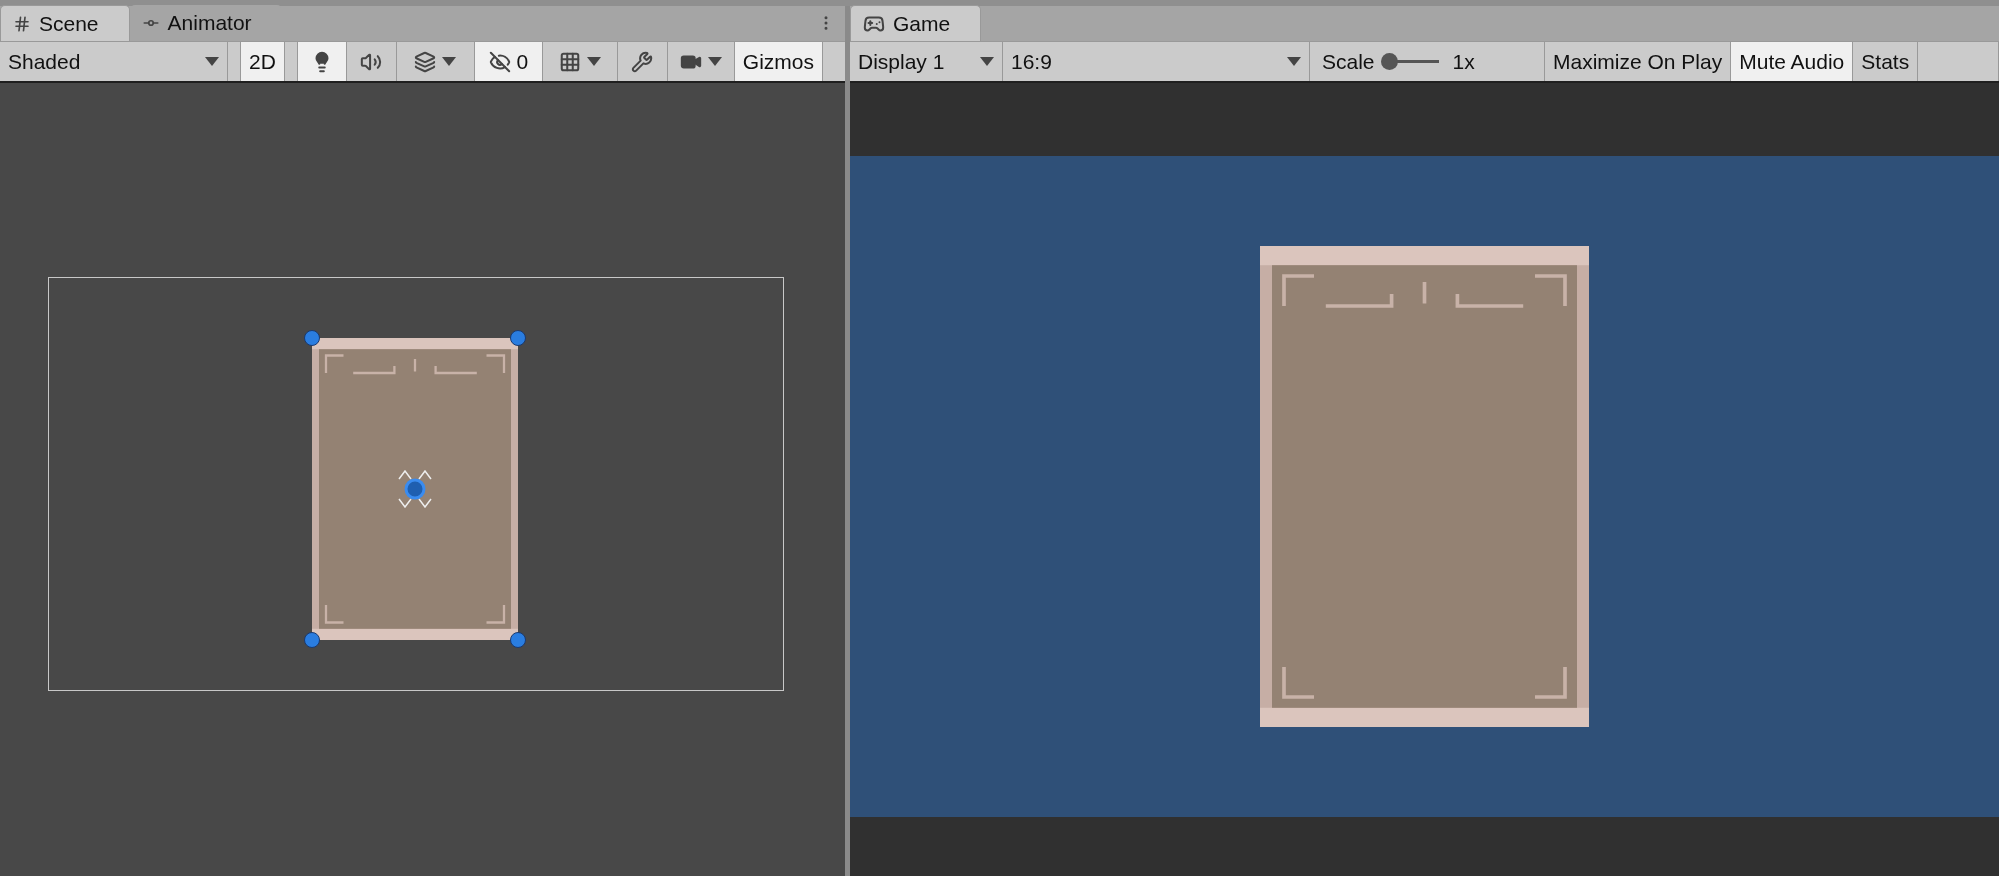 This screenshot has width=1999, height=876. Describe the element at coordinates (321, 61) in the screenshot. I see `lighting-toggle` at that location.